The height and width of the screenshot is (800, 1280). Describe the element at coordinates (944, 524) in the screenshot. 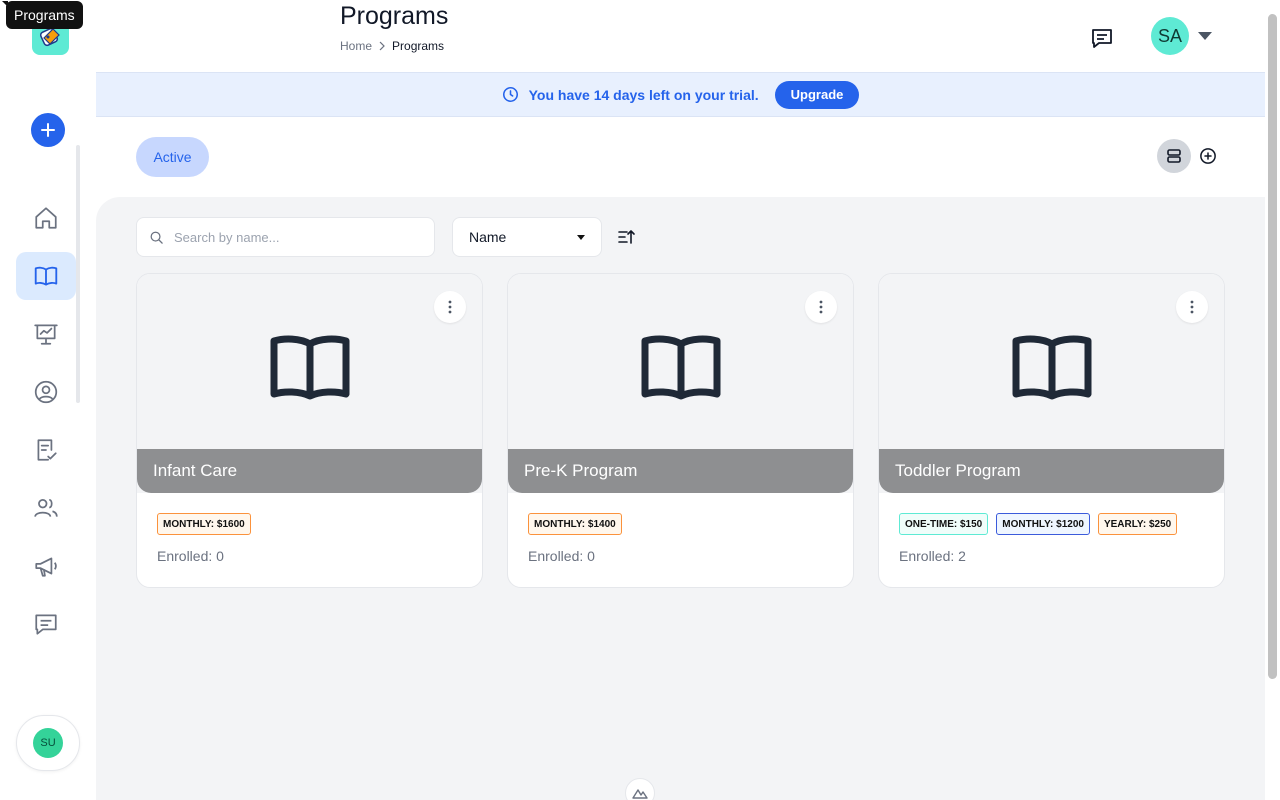

I see `price-badge: ONE-TIME: $150` at that location.